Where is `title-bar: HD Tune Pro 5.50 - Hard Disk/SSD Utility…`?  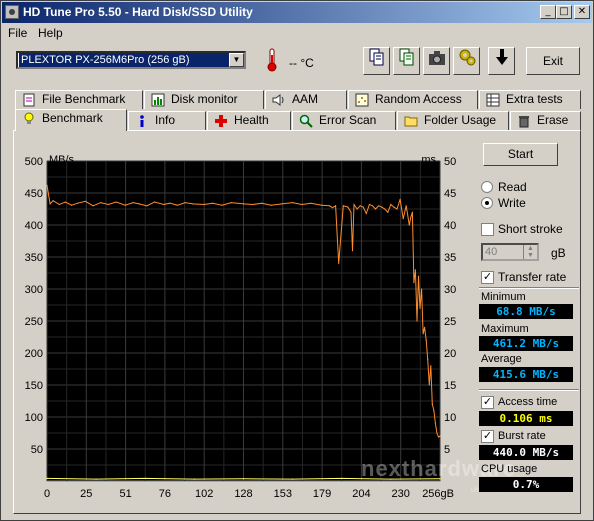
title-bar: HD Tune Pro 5.50 - Hard Disk/SSD Utility… is located at coordinates (297, 12).